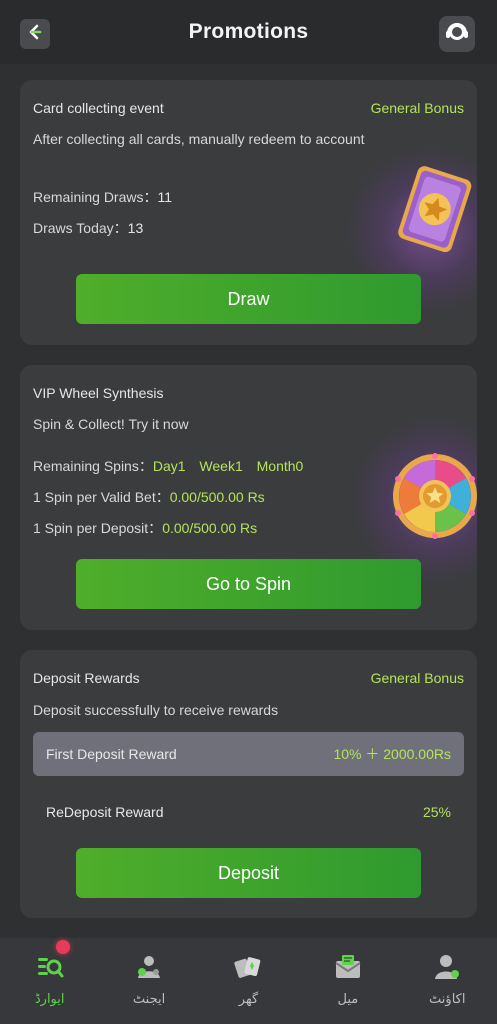 The height and width of the screenshot is (1024, 497). Describe the element at coordinates (49, 999) in the screenshot. I see `nav-label-awards: ایوارڈ` at that location.